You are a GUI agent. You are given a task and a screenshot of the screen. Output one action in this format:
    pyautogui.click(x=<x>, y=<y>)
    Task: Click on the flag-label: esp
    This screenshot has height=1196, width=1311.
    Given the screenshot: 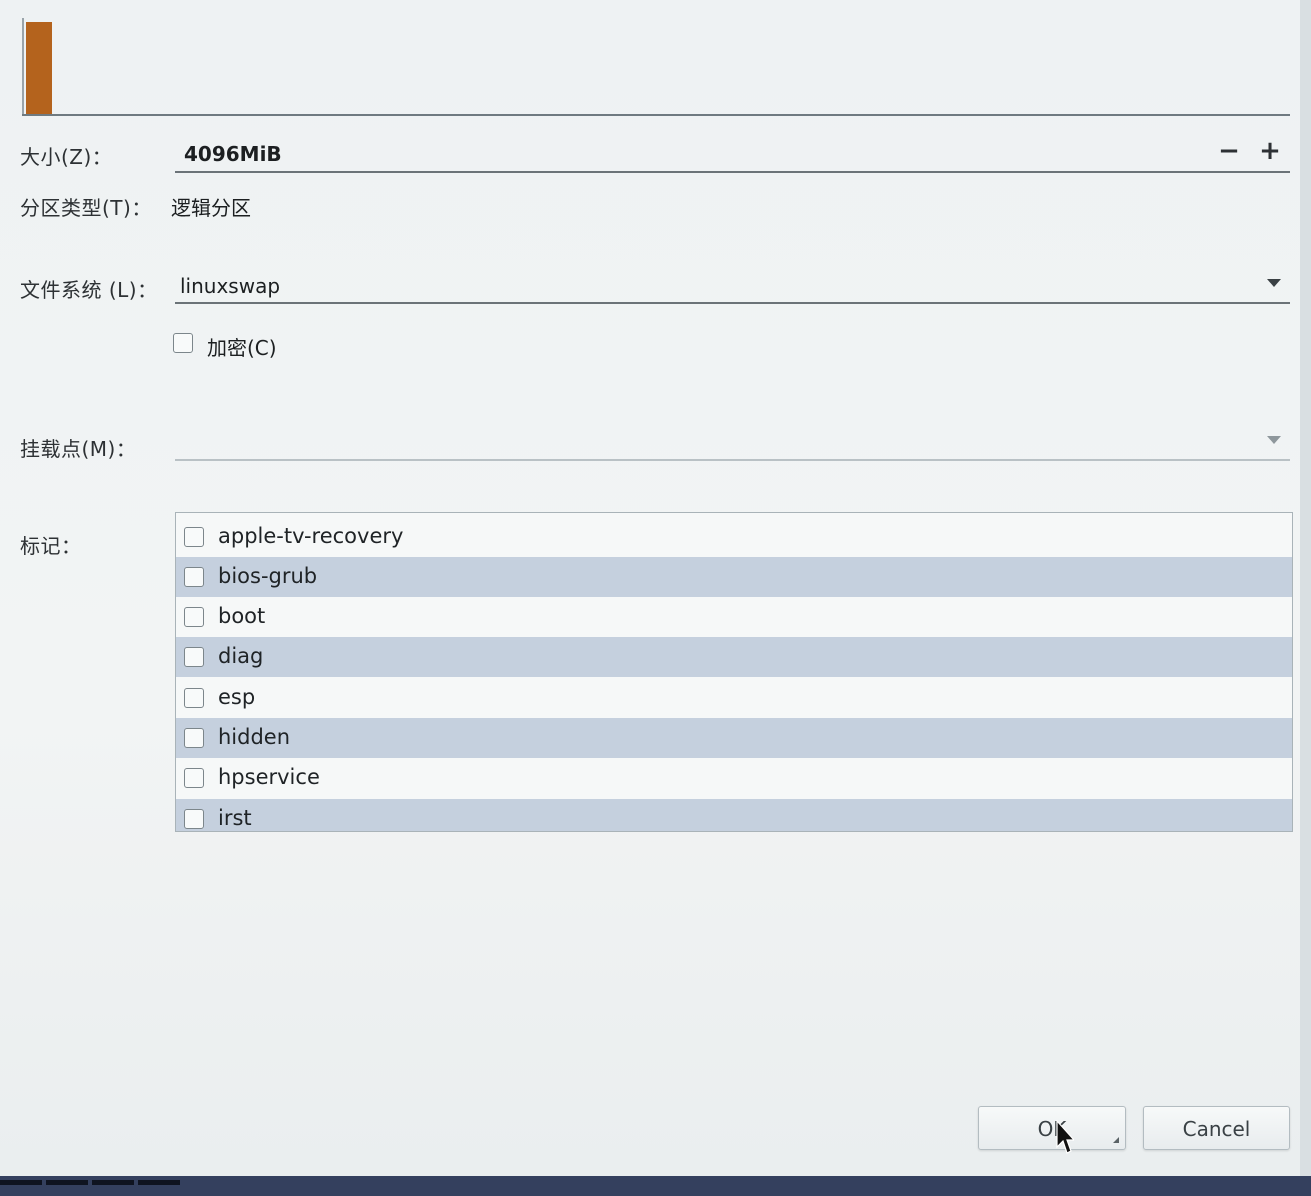 What is the action you would take?
    pyautogui.click(x=237, y=697)
    